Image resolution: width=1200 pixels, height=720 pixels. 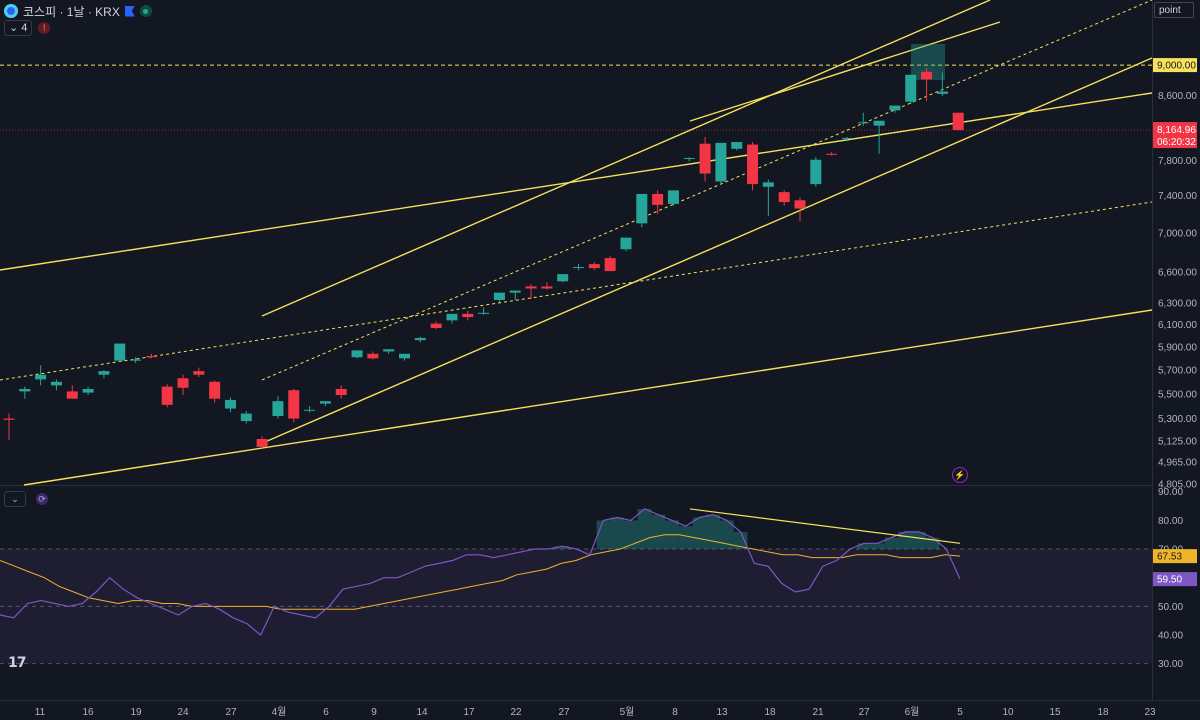 I want to click on scale-mode-button: point, so click(x=1174, y=10).